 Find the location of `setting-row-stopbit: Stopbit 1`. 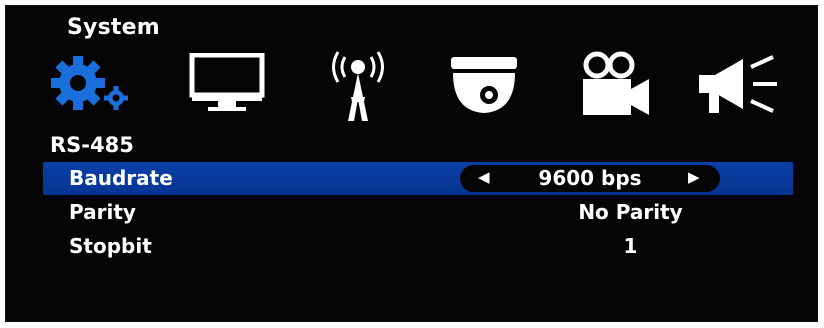

setting-row-stopbit: Stopbit 1 is located at coordinates (418, 246).